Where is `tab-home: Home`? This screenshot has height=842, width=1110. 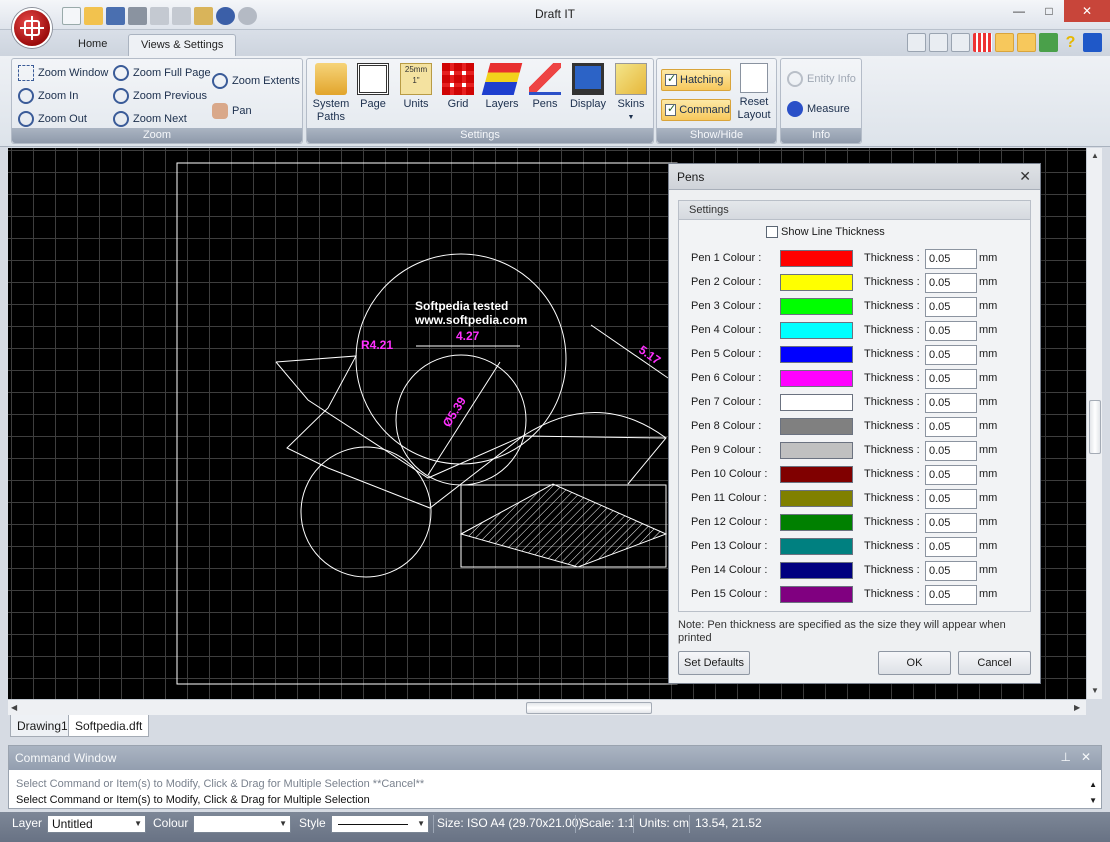
tab-home: Home is located at coordinates (92, 45).